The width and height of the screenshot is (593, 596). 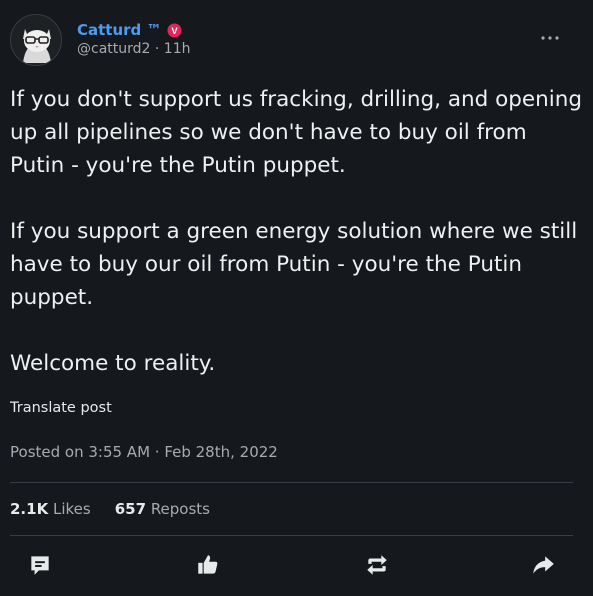 I want to click on reposts-count: 657, so click(x=130, y=509).